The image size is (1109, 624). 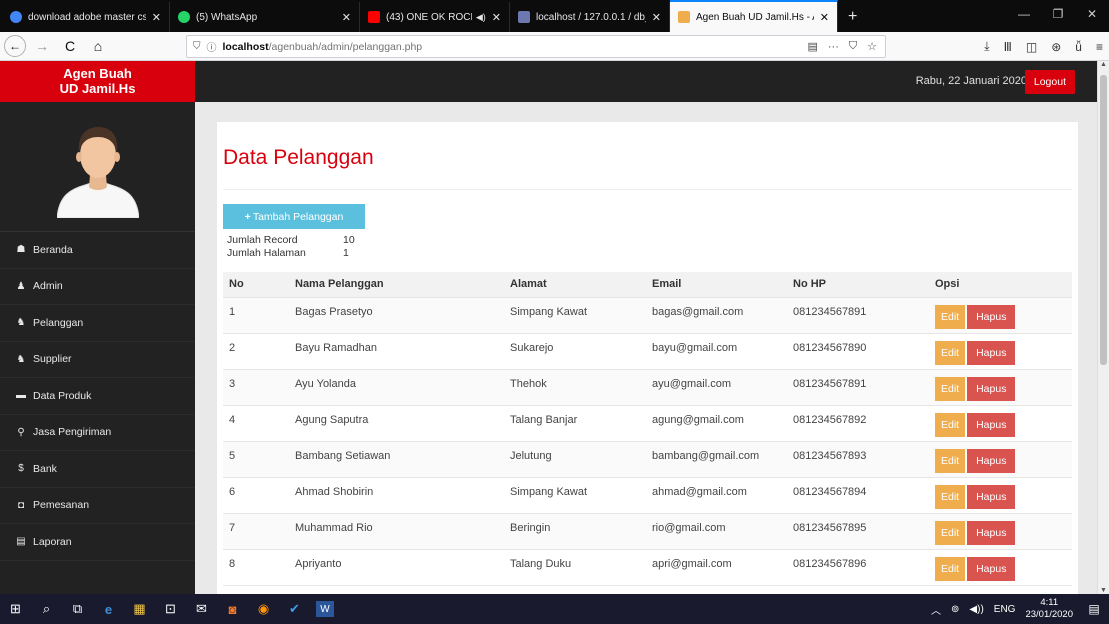 What do you see at coordinates (374, 17) in the screenshot?
I see `youtube-favicon-icon` at bounding box center [374, 17].